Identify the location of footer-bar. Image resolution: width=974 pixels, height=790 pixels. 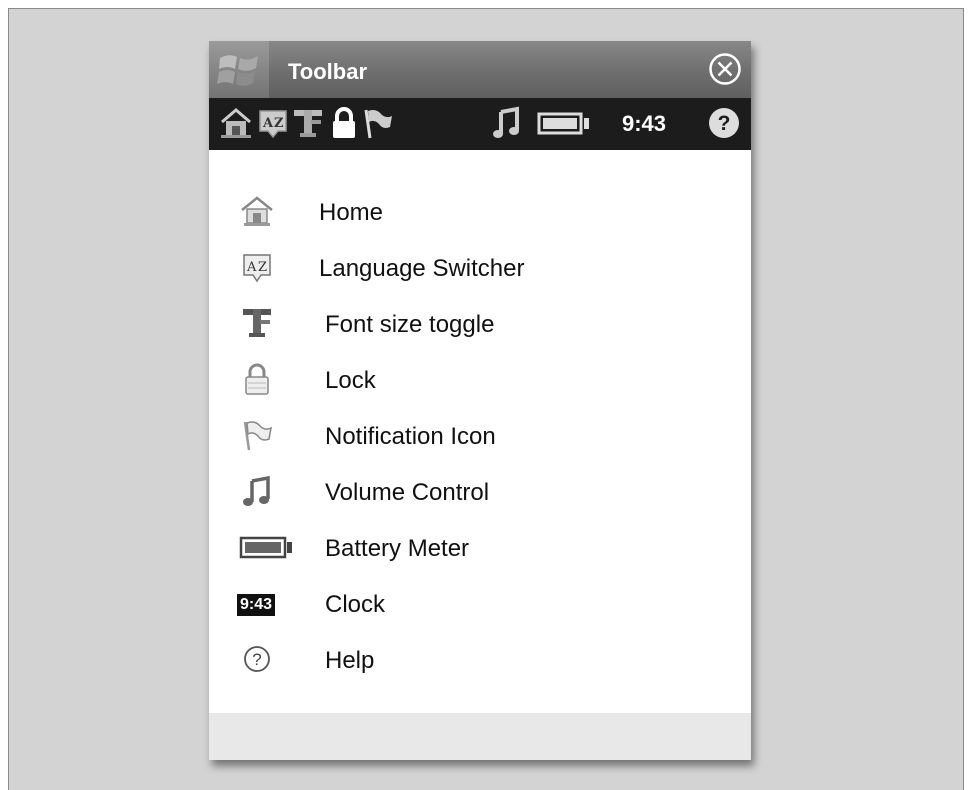
(480, 736).